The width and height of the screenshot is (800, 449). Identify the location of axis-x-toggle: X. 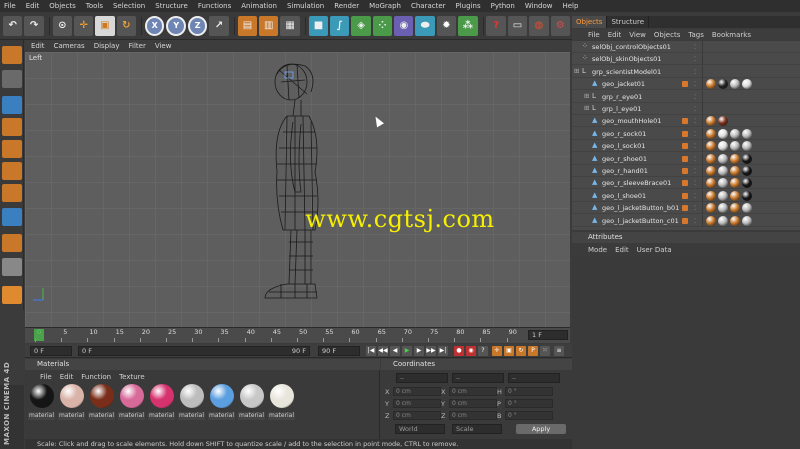
(155, 25).